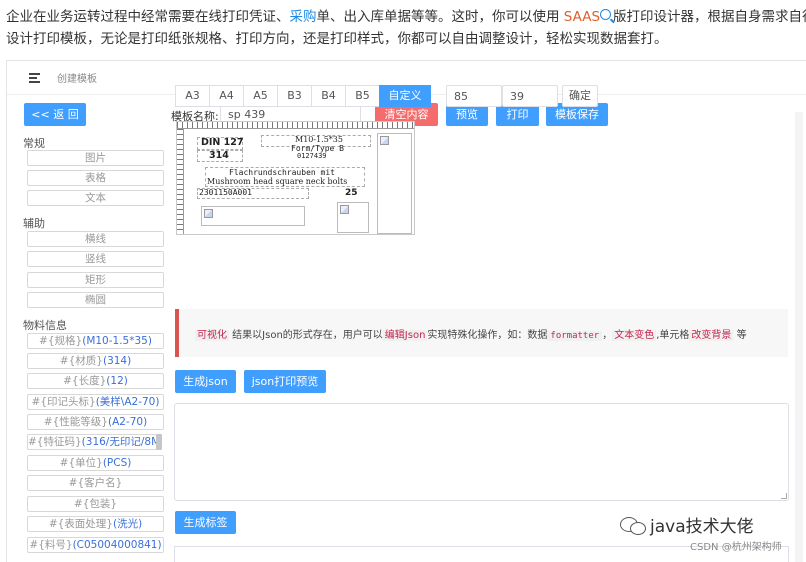 This screenshot has width=806, height=562. Describe the element at coordinates (192, 96) in the screenshot. I see `paper-size-a3: A3` at that location.